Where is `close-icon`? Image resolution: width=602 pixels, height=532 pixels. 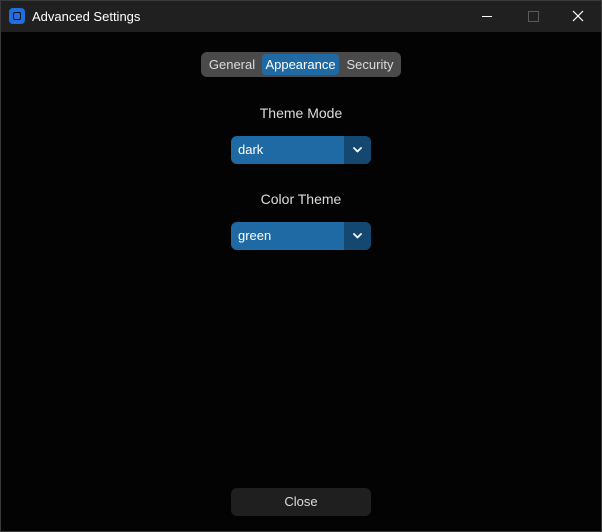
close-icon is located at coordinates (578, 16).